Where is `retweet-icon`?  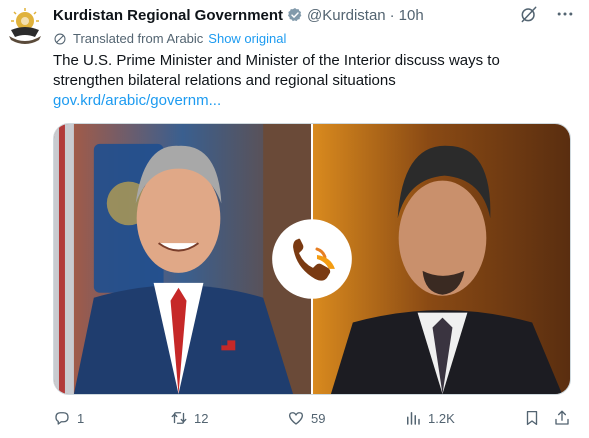
retweet-icon is located at coordinates (179, 418).